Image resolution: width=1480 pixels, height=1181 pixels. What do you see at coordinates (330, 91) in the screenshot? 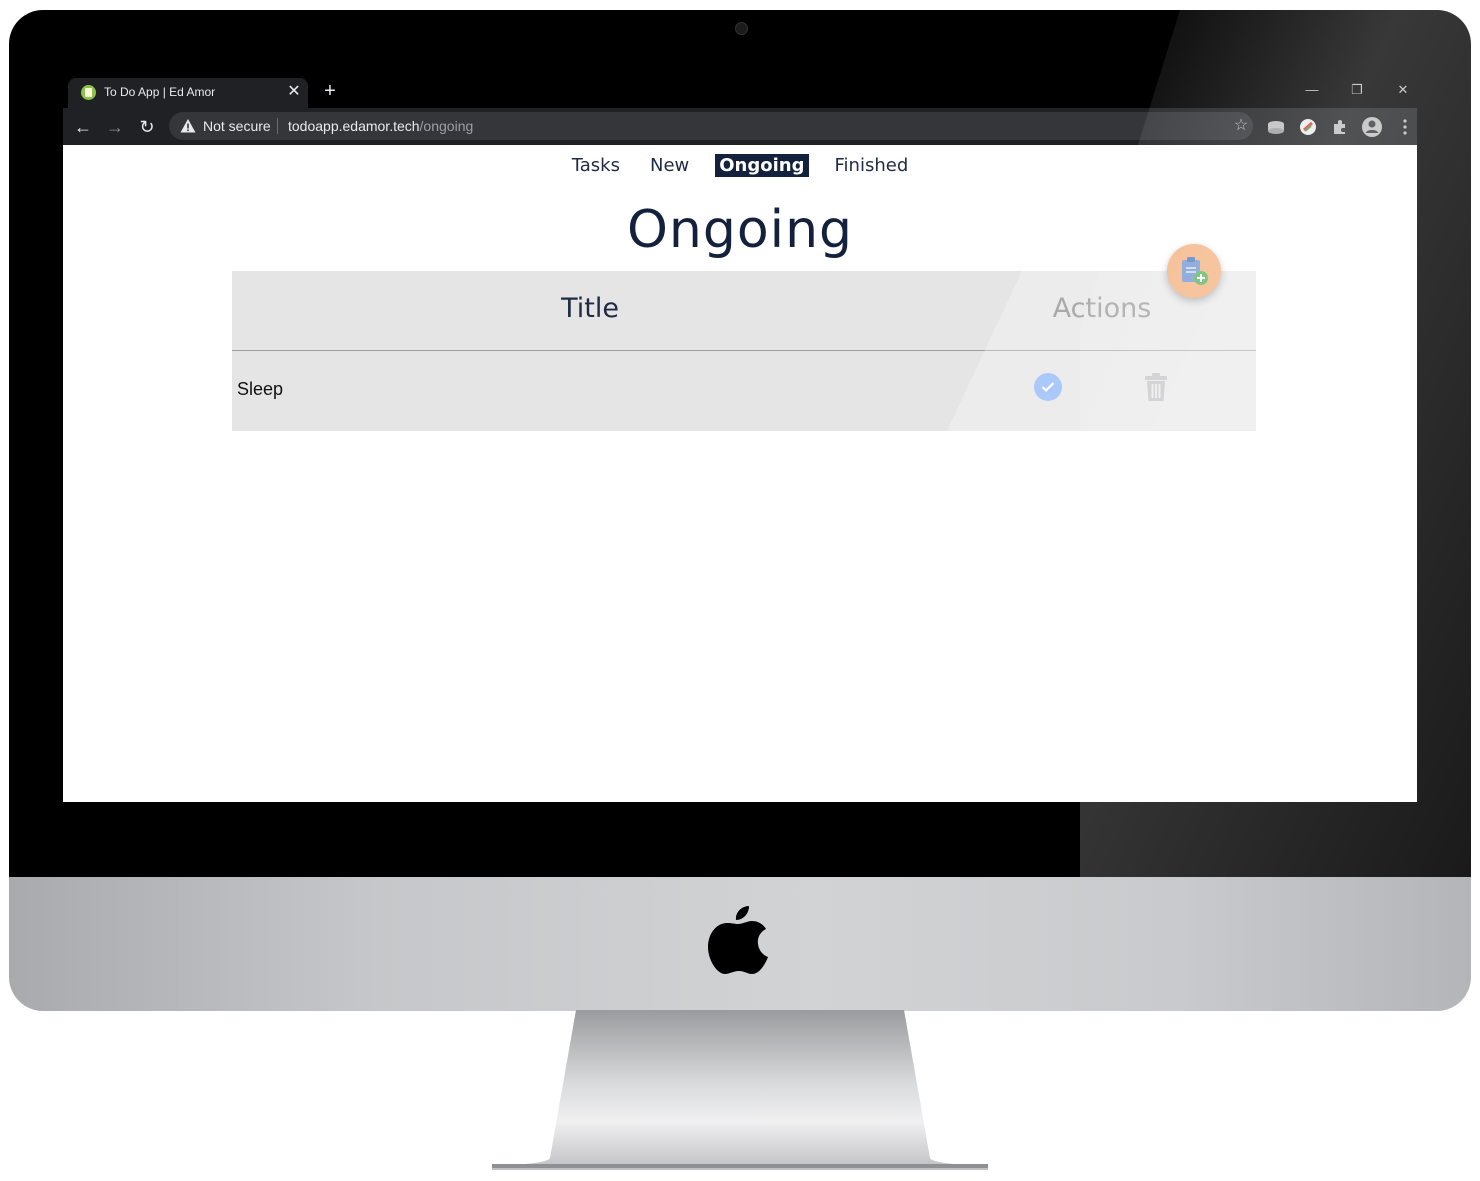
I see `new-tab-button: +` at bounding box center [330, 91].